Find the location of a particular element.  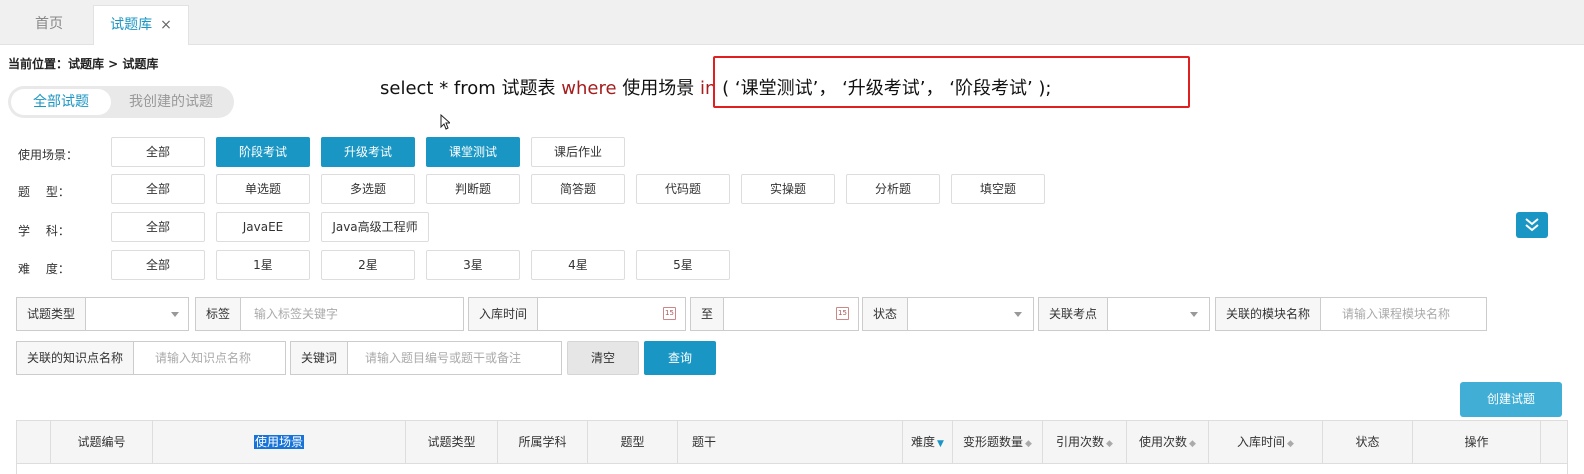

type-option-practical: 实操题 is located at coordinates (788, 189).